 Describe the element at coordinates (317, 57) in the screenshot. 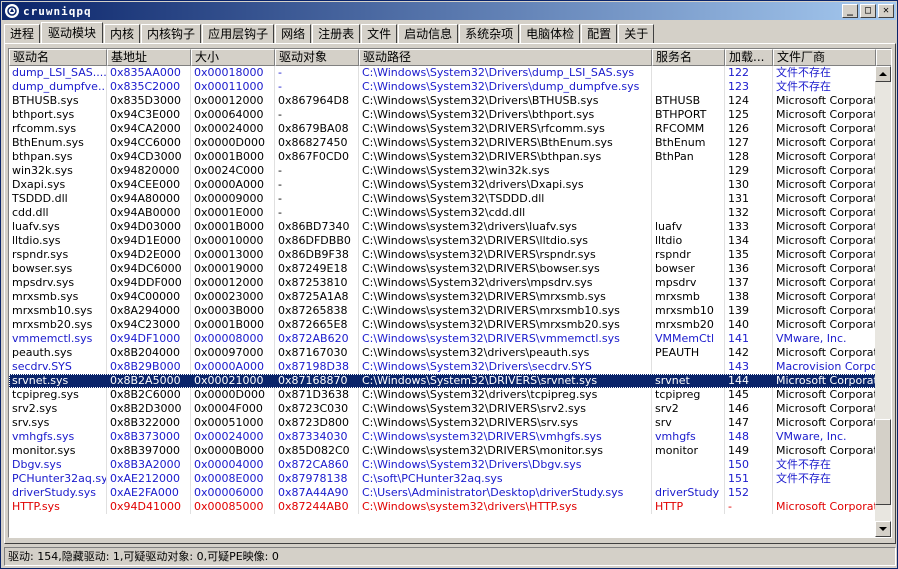

I see `column-header-3: 驱动对象` at that location.